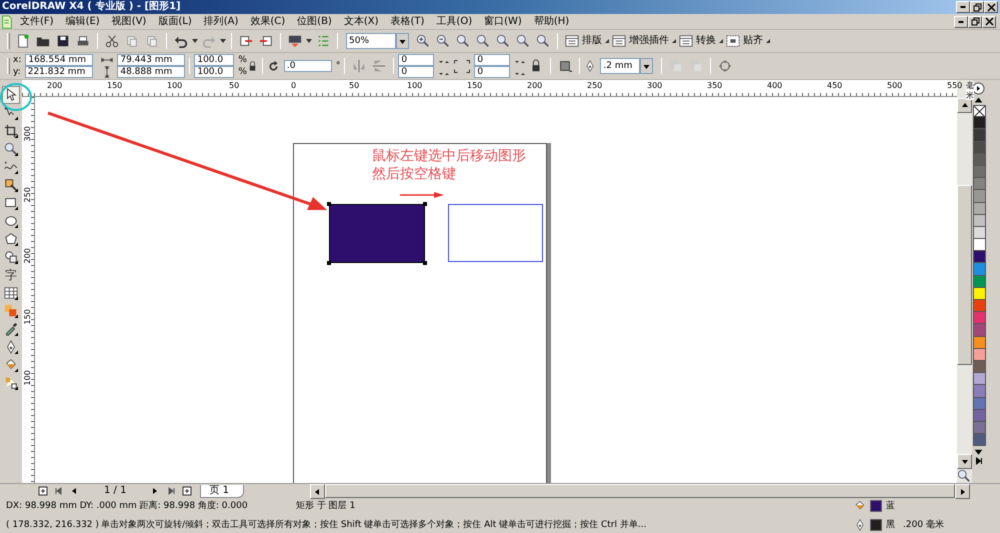 The width and height of the screenshot is (1000, 533). Describe the element at coordinates (962, 491) in the screenshot. I see `scroll-right-button` at that location.